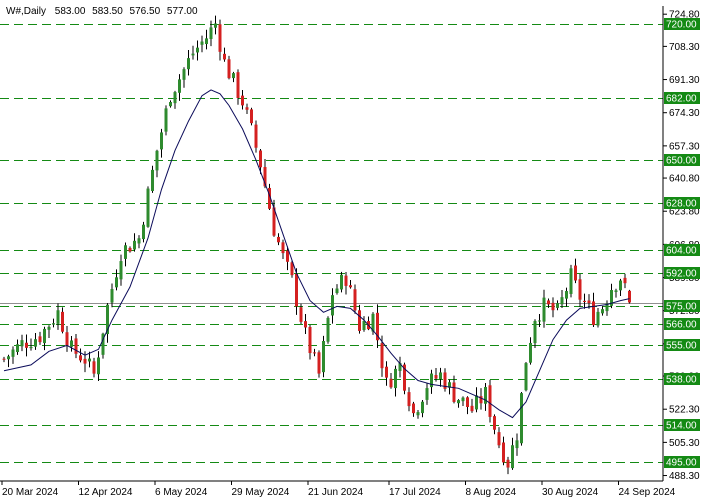 The width and height of the screenshot is (703, 502). Describe the element at coordinates (30, 492) in the screenshot. I see `time-tick-label: 20 Mar 2024` at that location.